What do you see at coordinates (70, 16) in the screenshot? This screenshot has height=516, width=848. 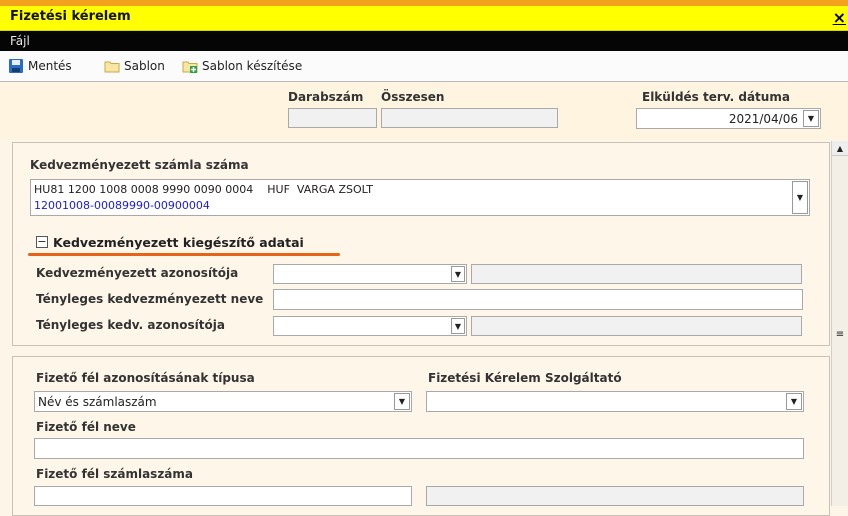 I see `window-title: Fizetési kérelem` at bounding box center [70, 16].